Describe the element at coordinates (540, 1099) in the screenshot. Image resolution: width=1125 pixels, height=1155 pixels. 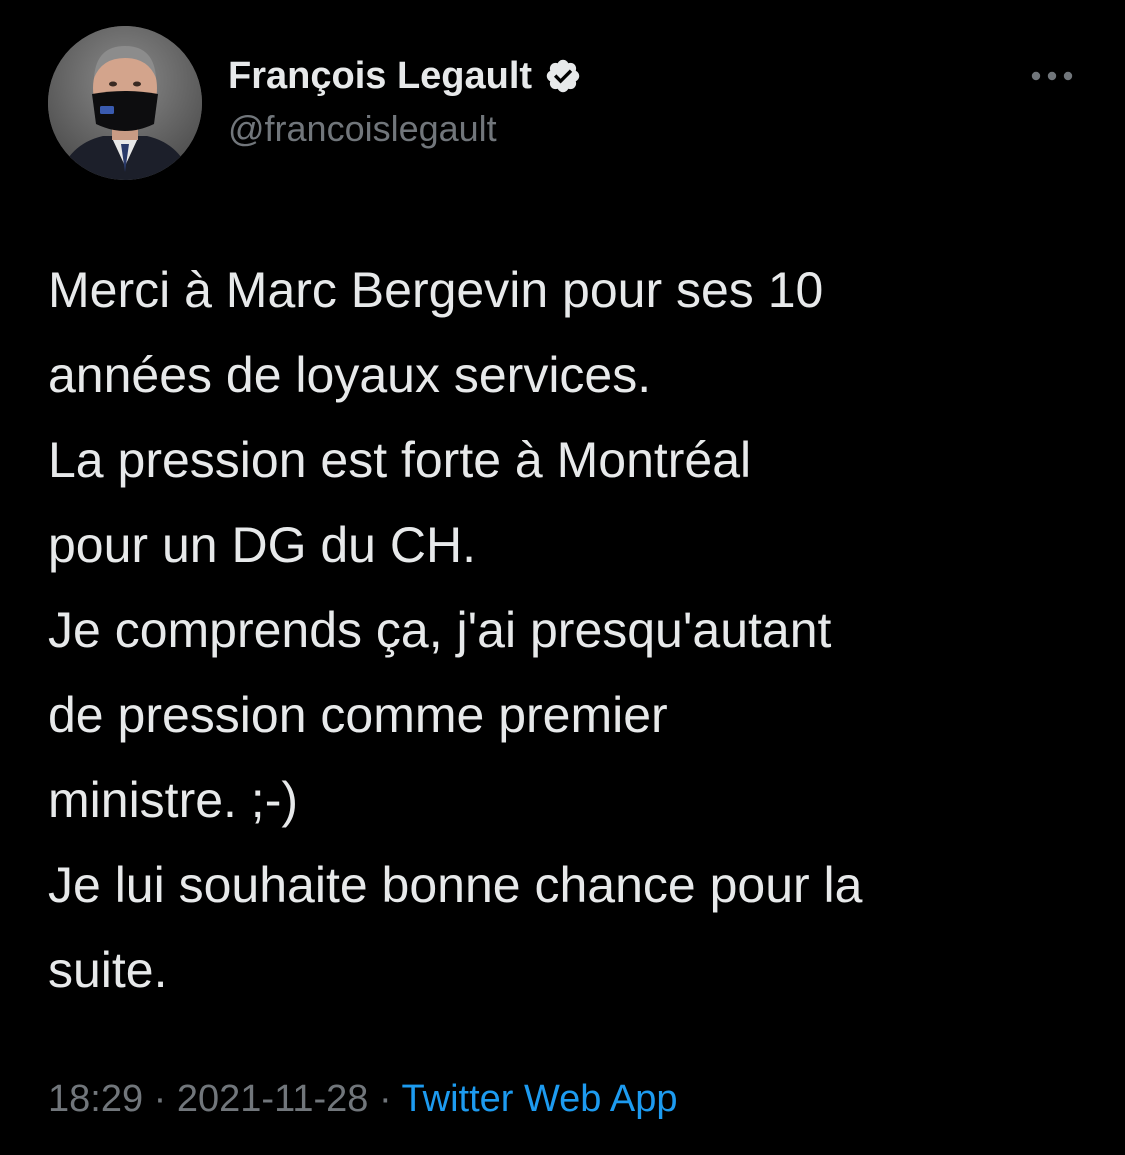
I see `tweet-source-link: Twitter Web App` at that location.